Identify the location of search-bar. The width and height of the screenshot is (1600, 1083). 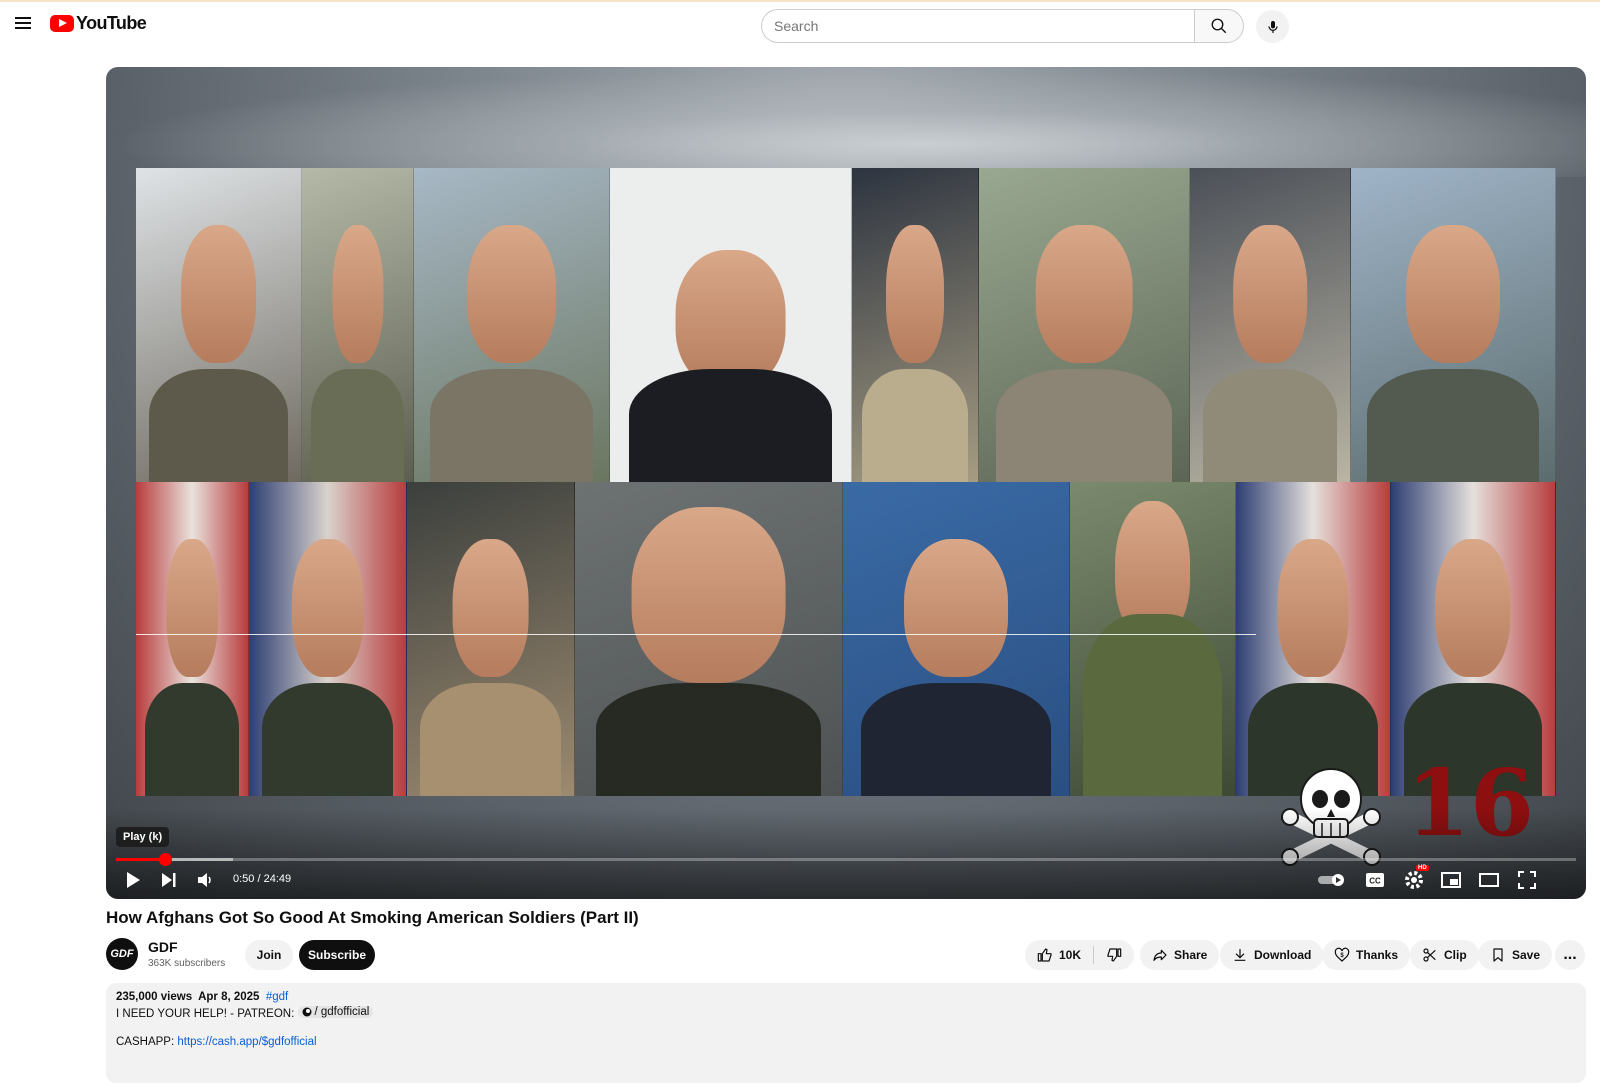
(1002, 26).